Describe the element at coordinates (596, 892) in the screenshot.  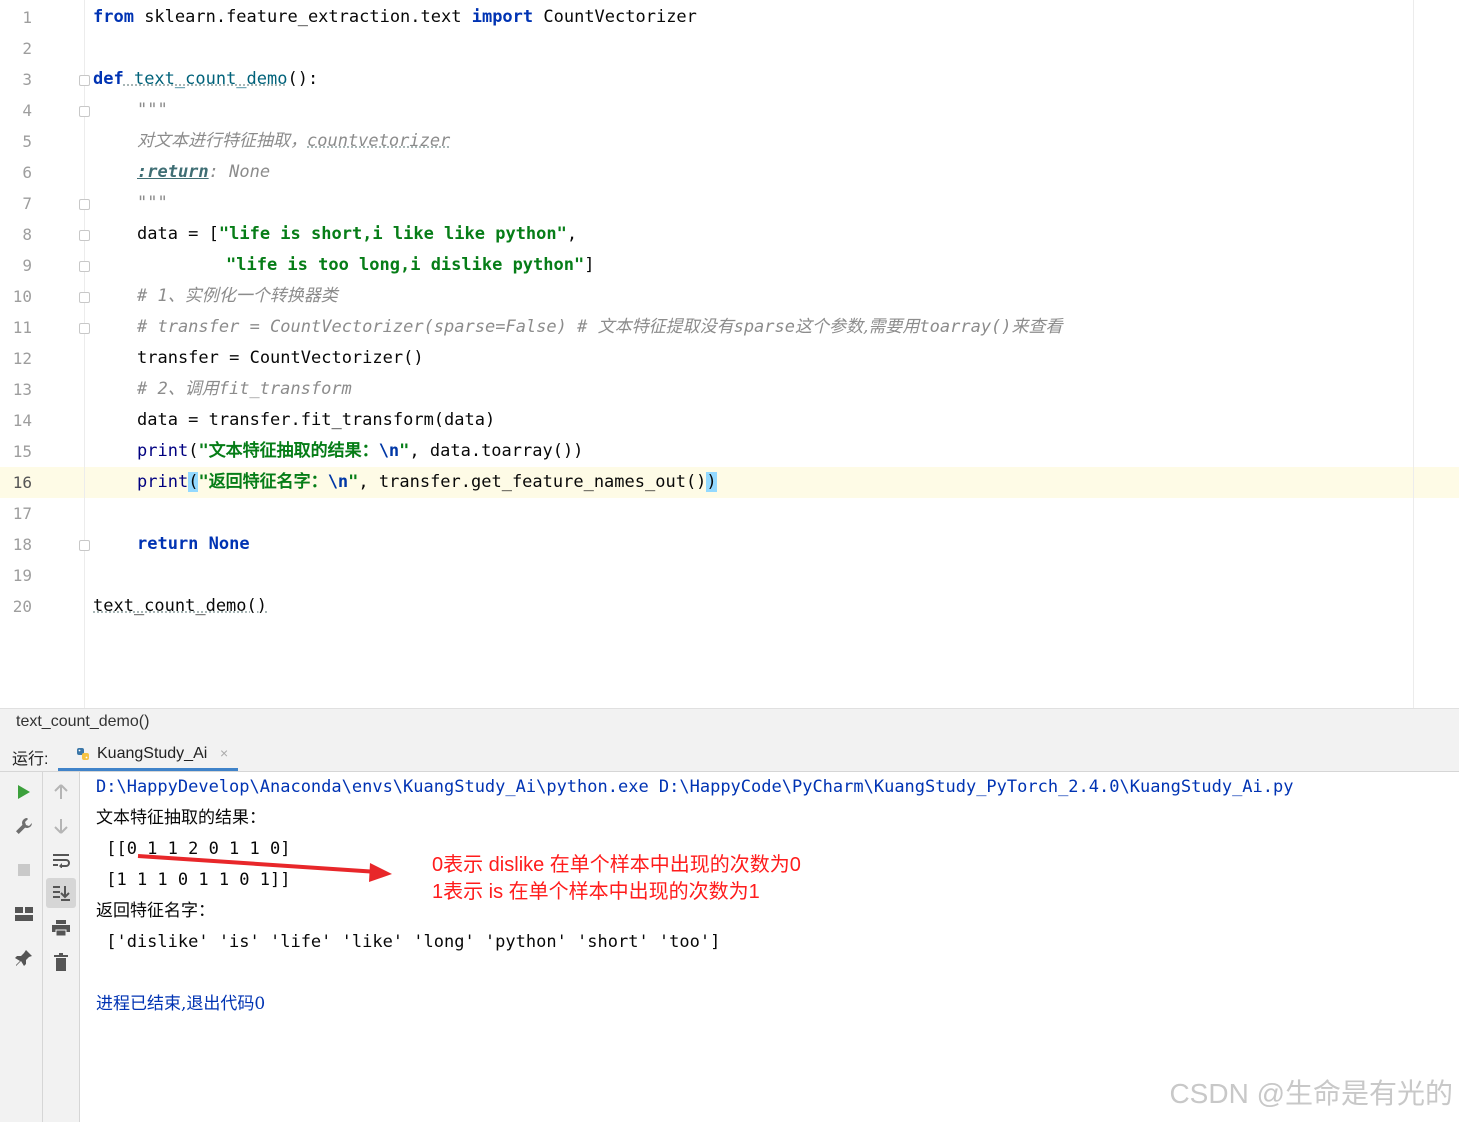
I see `annotation-text: 1表示 is 在单个样本中出现的次数为1` at that location.